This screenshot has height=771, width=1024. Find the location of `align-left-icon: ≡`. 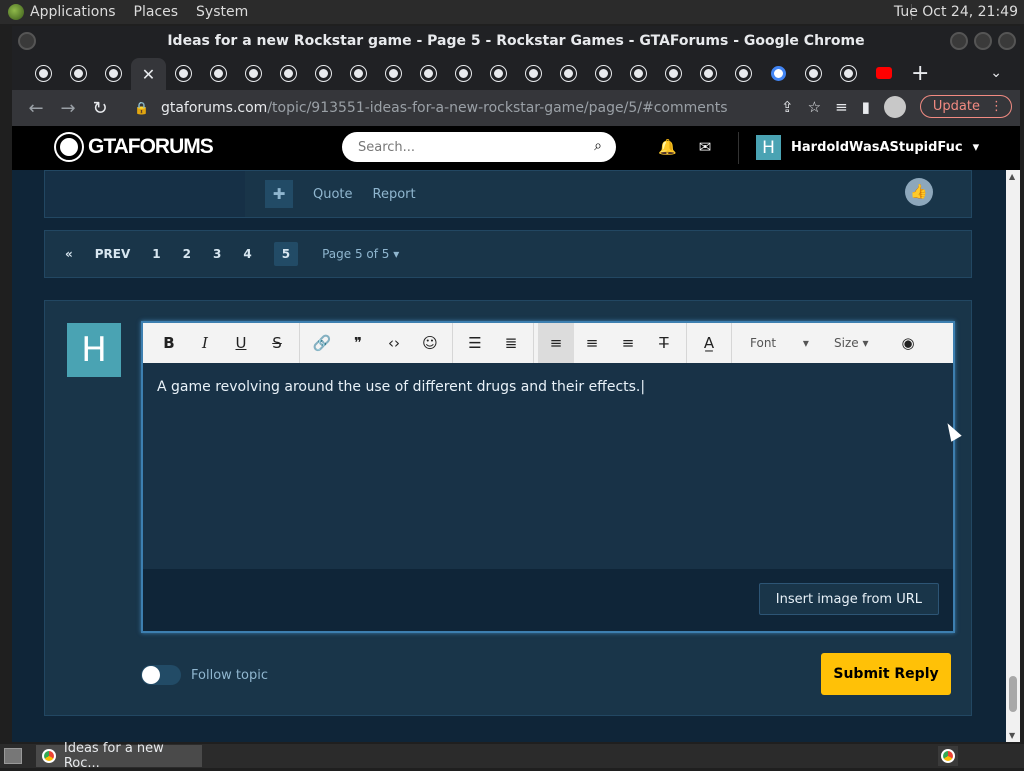

align-left-icon: ≡ is located at coordinates (556, 343).